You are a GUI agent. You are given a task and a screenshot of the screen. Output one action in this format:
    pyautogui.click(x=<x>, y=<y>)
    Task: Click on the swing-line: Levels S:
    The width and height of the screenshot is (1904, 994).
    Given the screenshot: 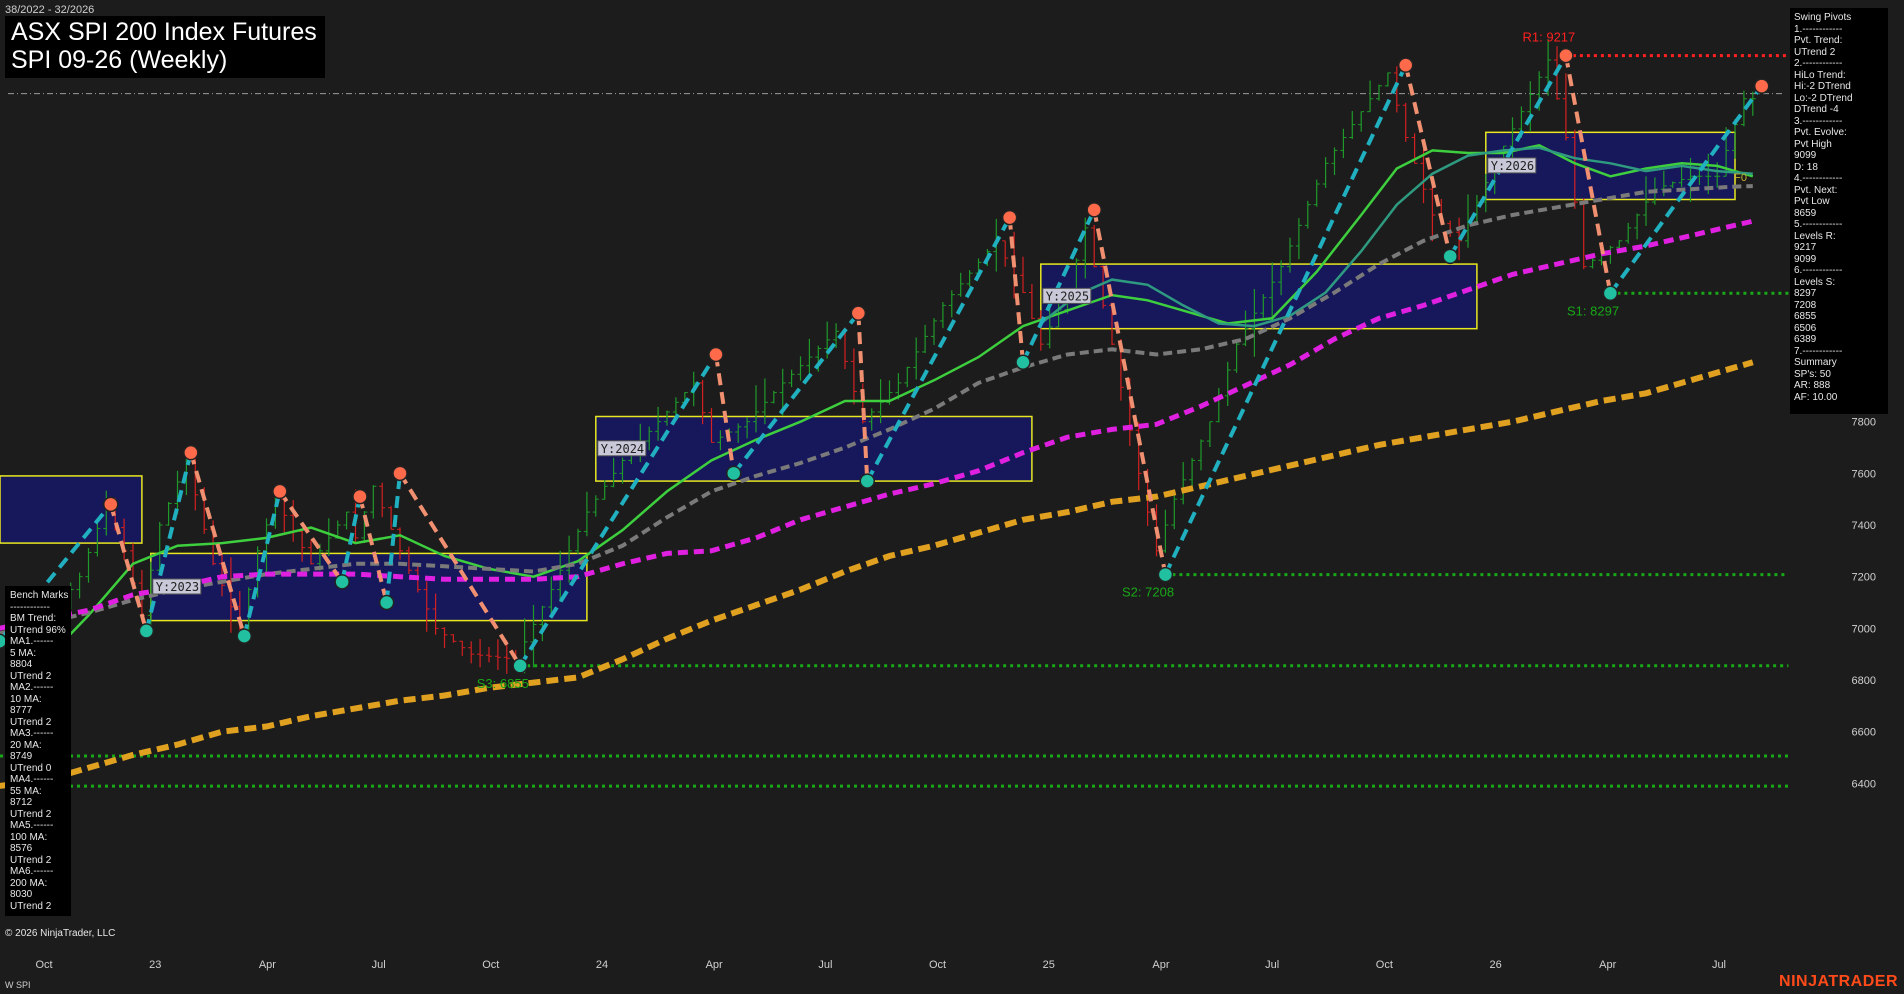 What is the action you would take?
    pyautogui.click(x=1815, y=282)
    